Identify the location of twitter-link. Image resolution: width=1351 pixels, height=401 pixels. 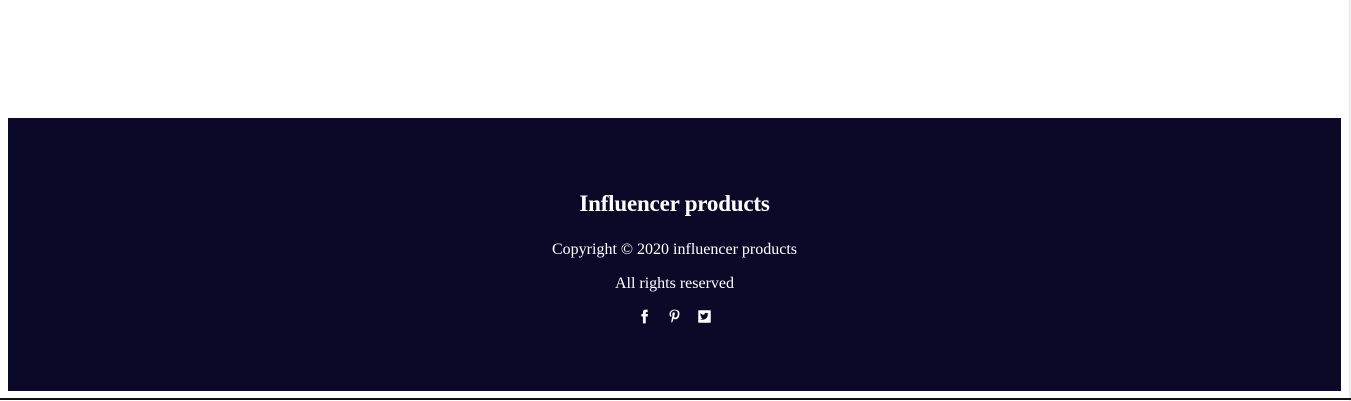
(705, 316).